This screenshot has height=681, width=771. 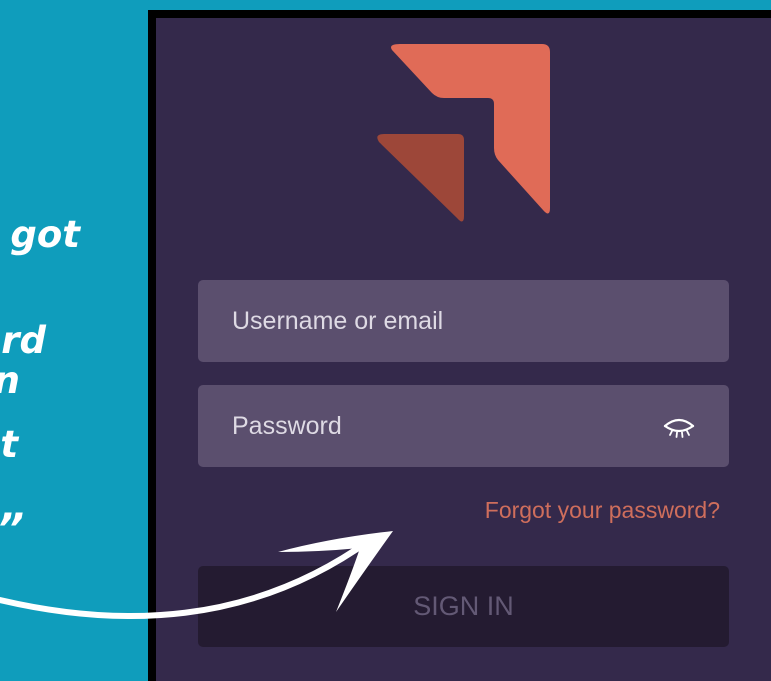 What do you see at coordinates (45, 234) in the screenshot?
I see `caption-line: got` at bounding box center [45, 234].